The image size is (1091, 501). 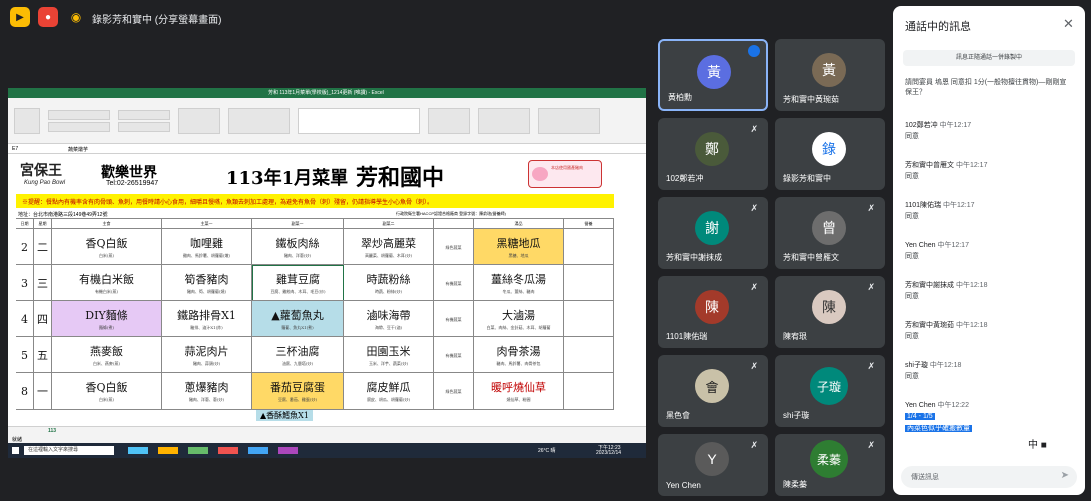 I want to click on message-text: 同意, so click(x=912, y=176).